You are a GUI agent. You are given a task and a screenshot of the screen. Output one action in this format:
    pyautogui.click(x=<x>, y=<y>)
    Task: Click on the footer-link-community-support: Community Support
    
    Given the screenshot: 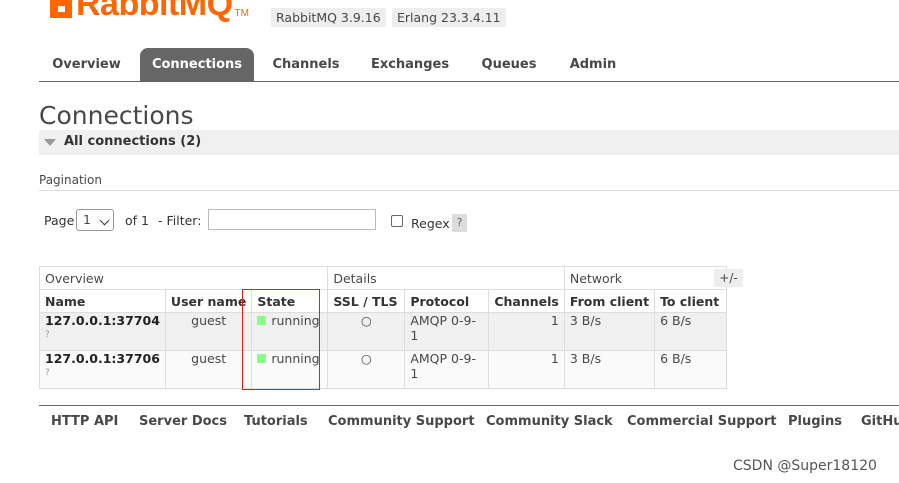 What is the action you would take?
    pyautogui.click(x=401, y=421)
    